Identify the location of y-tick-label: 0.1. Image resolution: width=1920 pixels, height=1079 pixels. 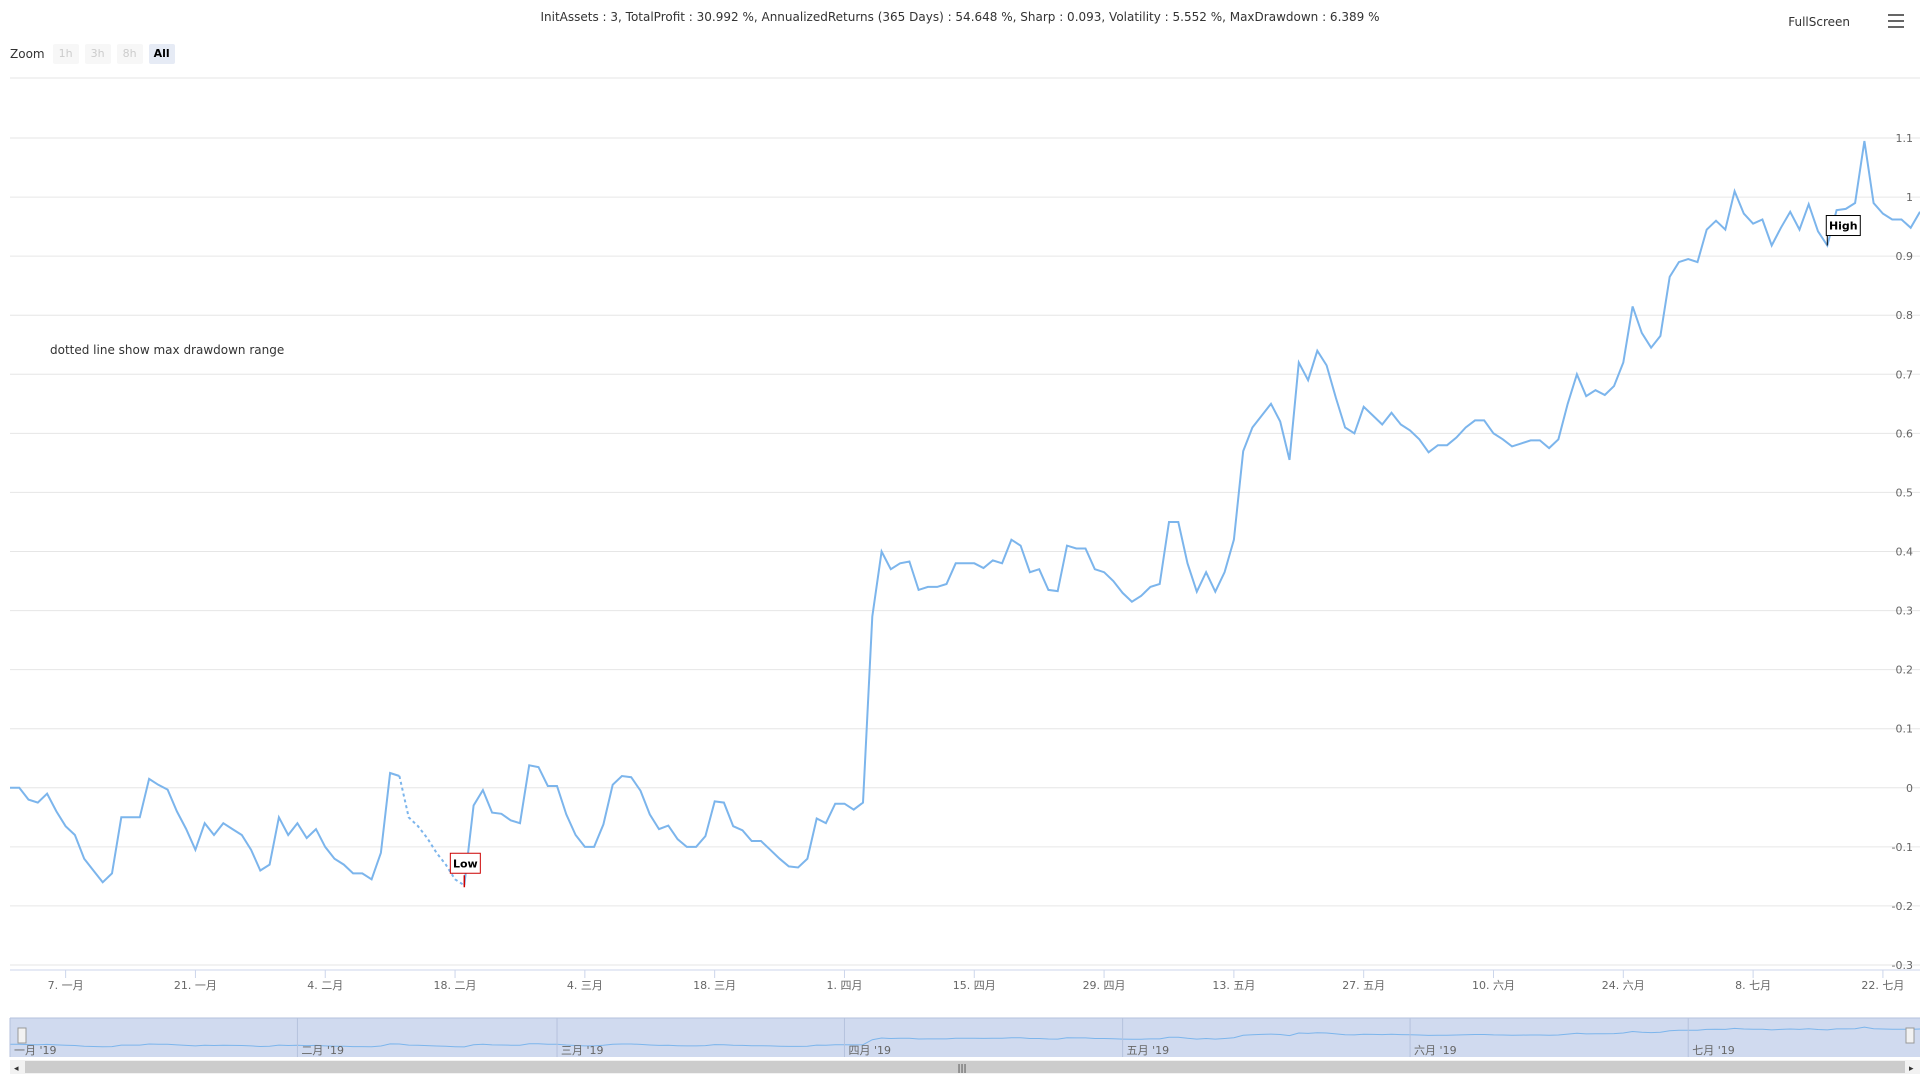
(1905, 729).